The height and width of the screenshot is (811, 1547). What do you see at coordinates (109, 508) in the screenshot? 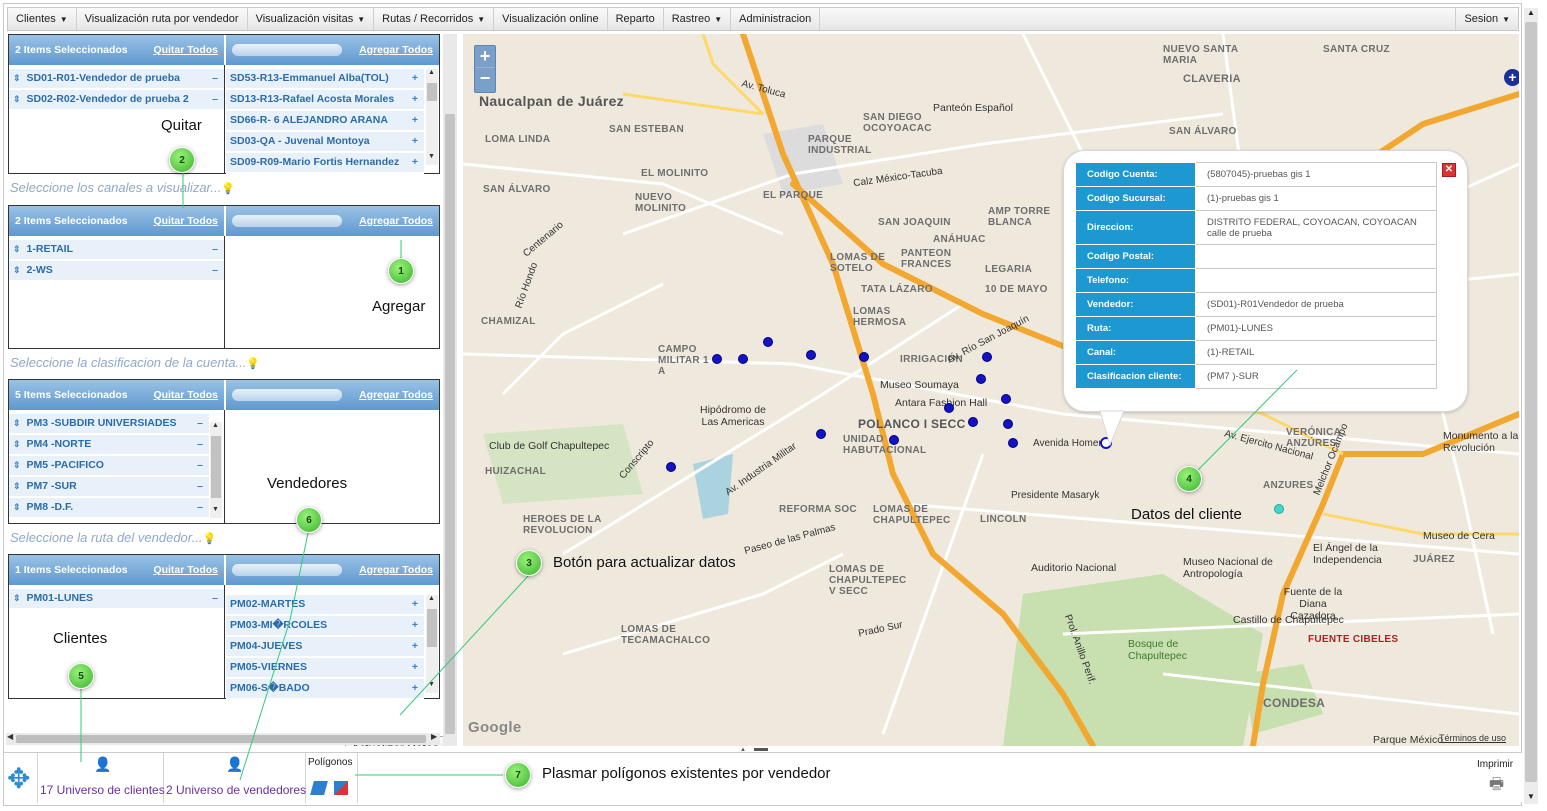
I see `selected-item: ⇕ PM8 -D.F. –` at bounding box center [109, 508].